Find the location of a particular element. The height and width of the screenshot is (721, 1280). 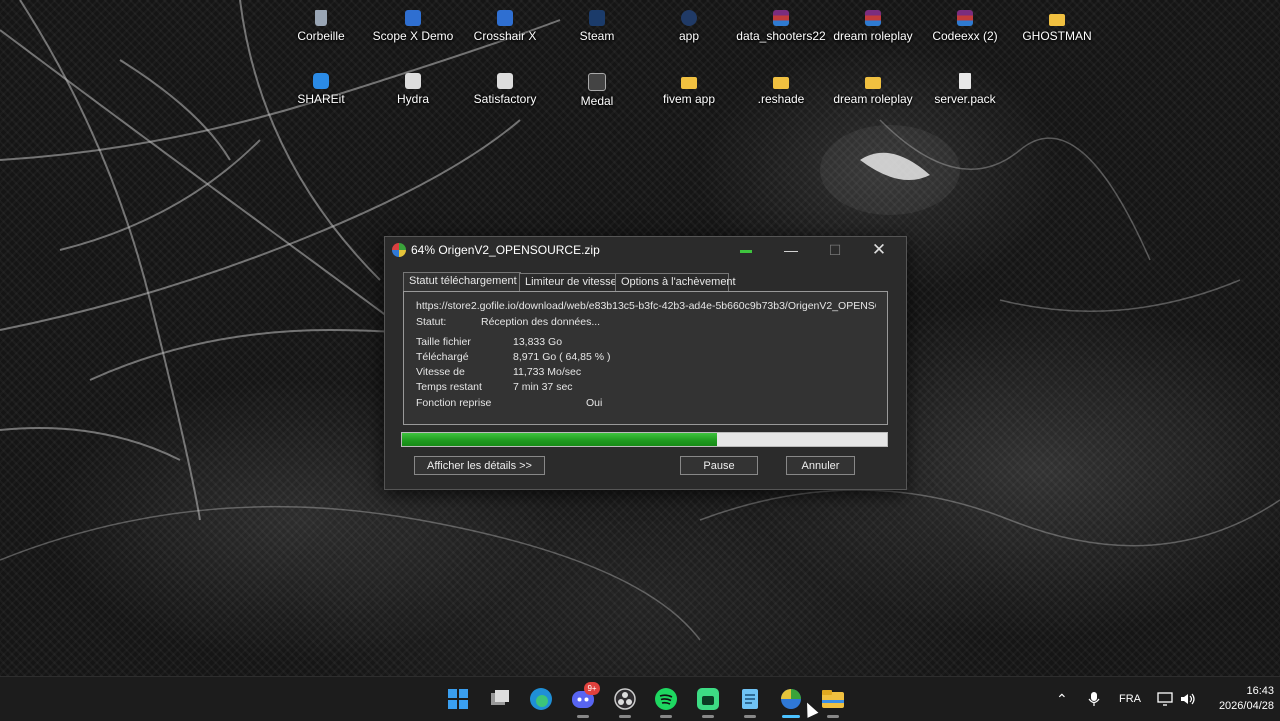

volume-icon is located at coordinates (1188, 699).